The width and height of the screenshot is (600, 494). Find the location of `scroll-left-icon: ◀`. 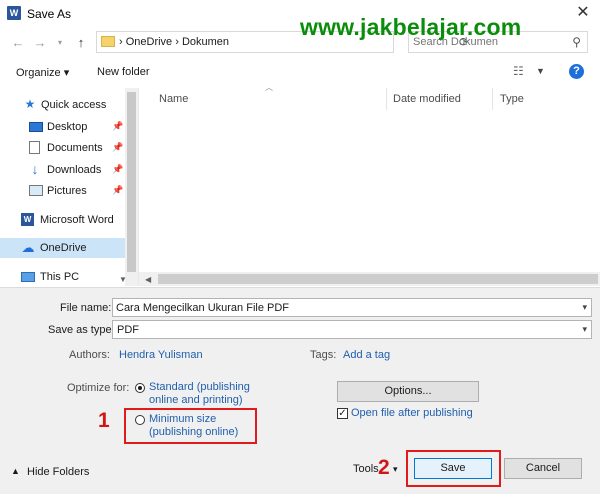

scroll-left-icon: ◀ is located at coordinates (148, 279).